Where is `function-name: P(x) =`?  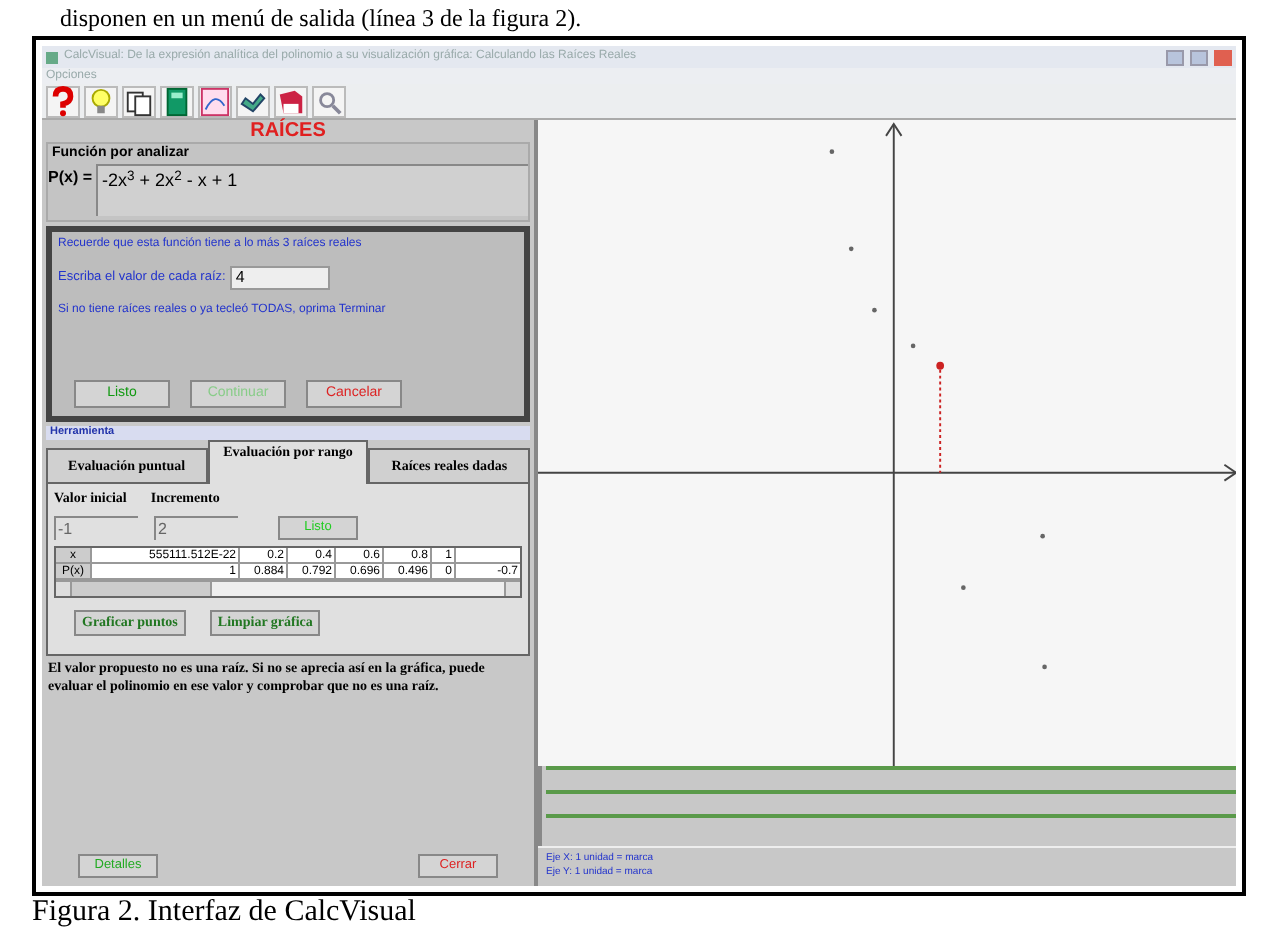 function-name: P(x) = is located at coordinates (70, 178).